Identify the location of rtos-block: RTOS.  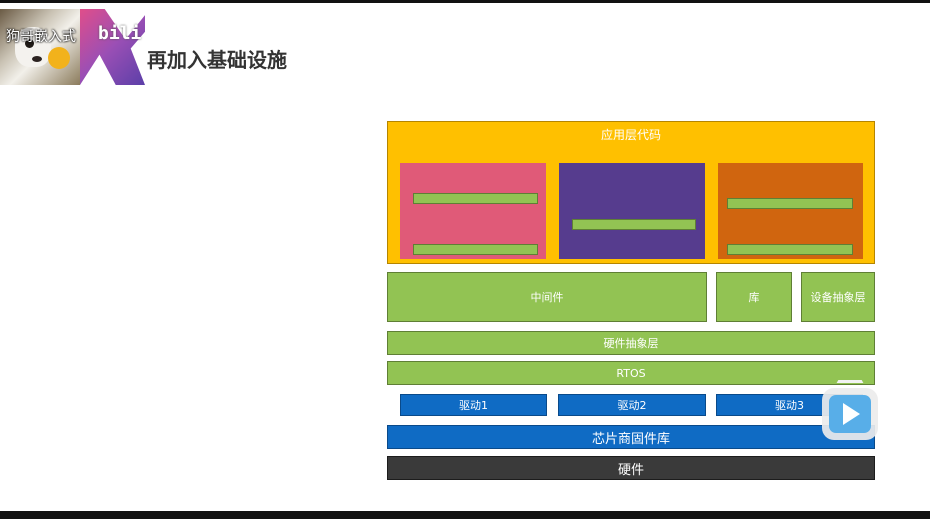
(631, 373).